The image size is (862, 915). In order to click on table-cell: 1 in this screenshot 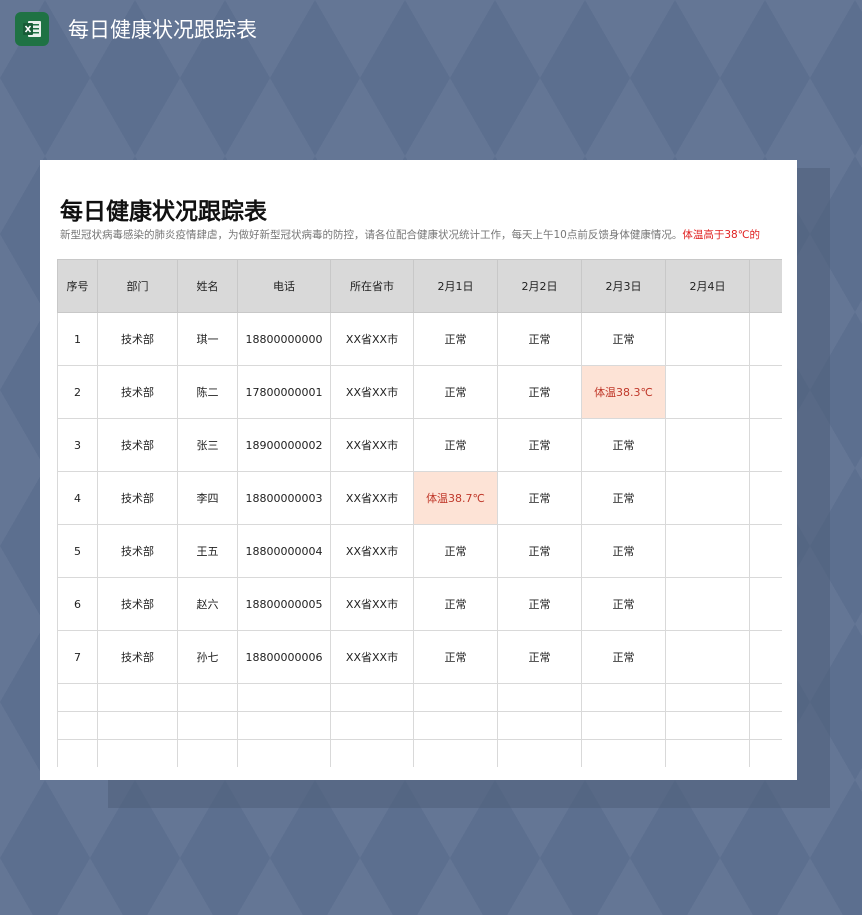, I will do `click(77, 339)`.